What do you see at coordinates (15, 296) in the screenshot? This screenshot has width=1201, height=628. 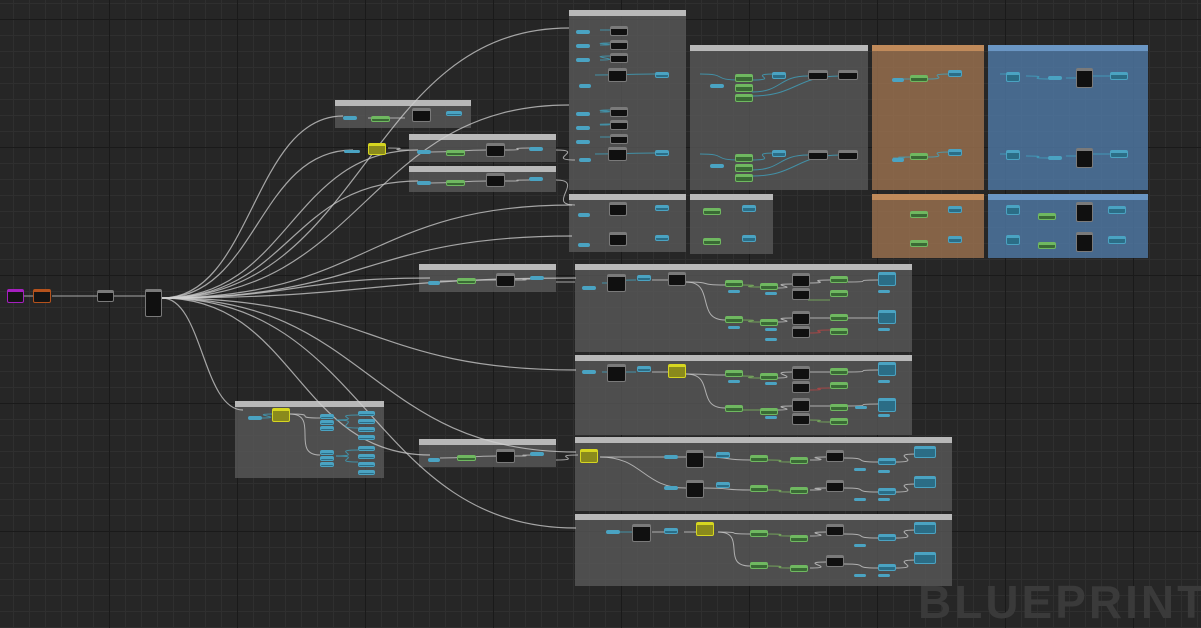 I see `event-node` at bounding box center [15, 296].